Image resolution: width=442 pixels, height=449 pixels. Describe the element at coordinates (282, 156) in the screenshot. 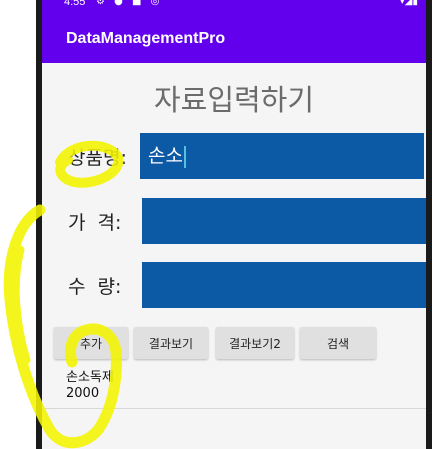

I see `product-name-field: 손소` at that location.